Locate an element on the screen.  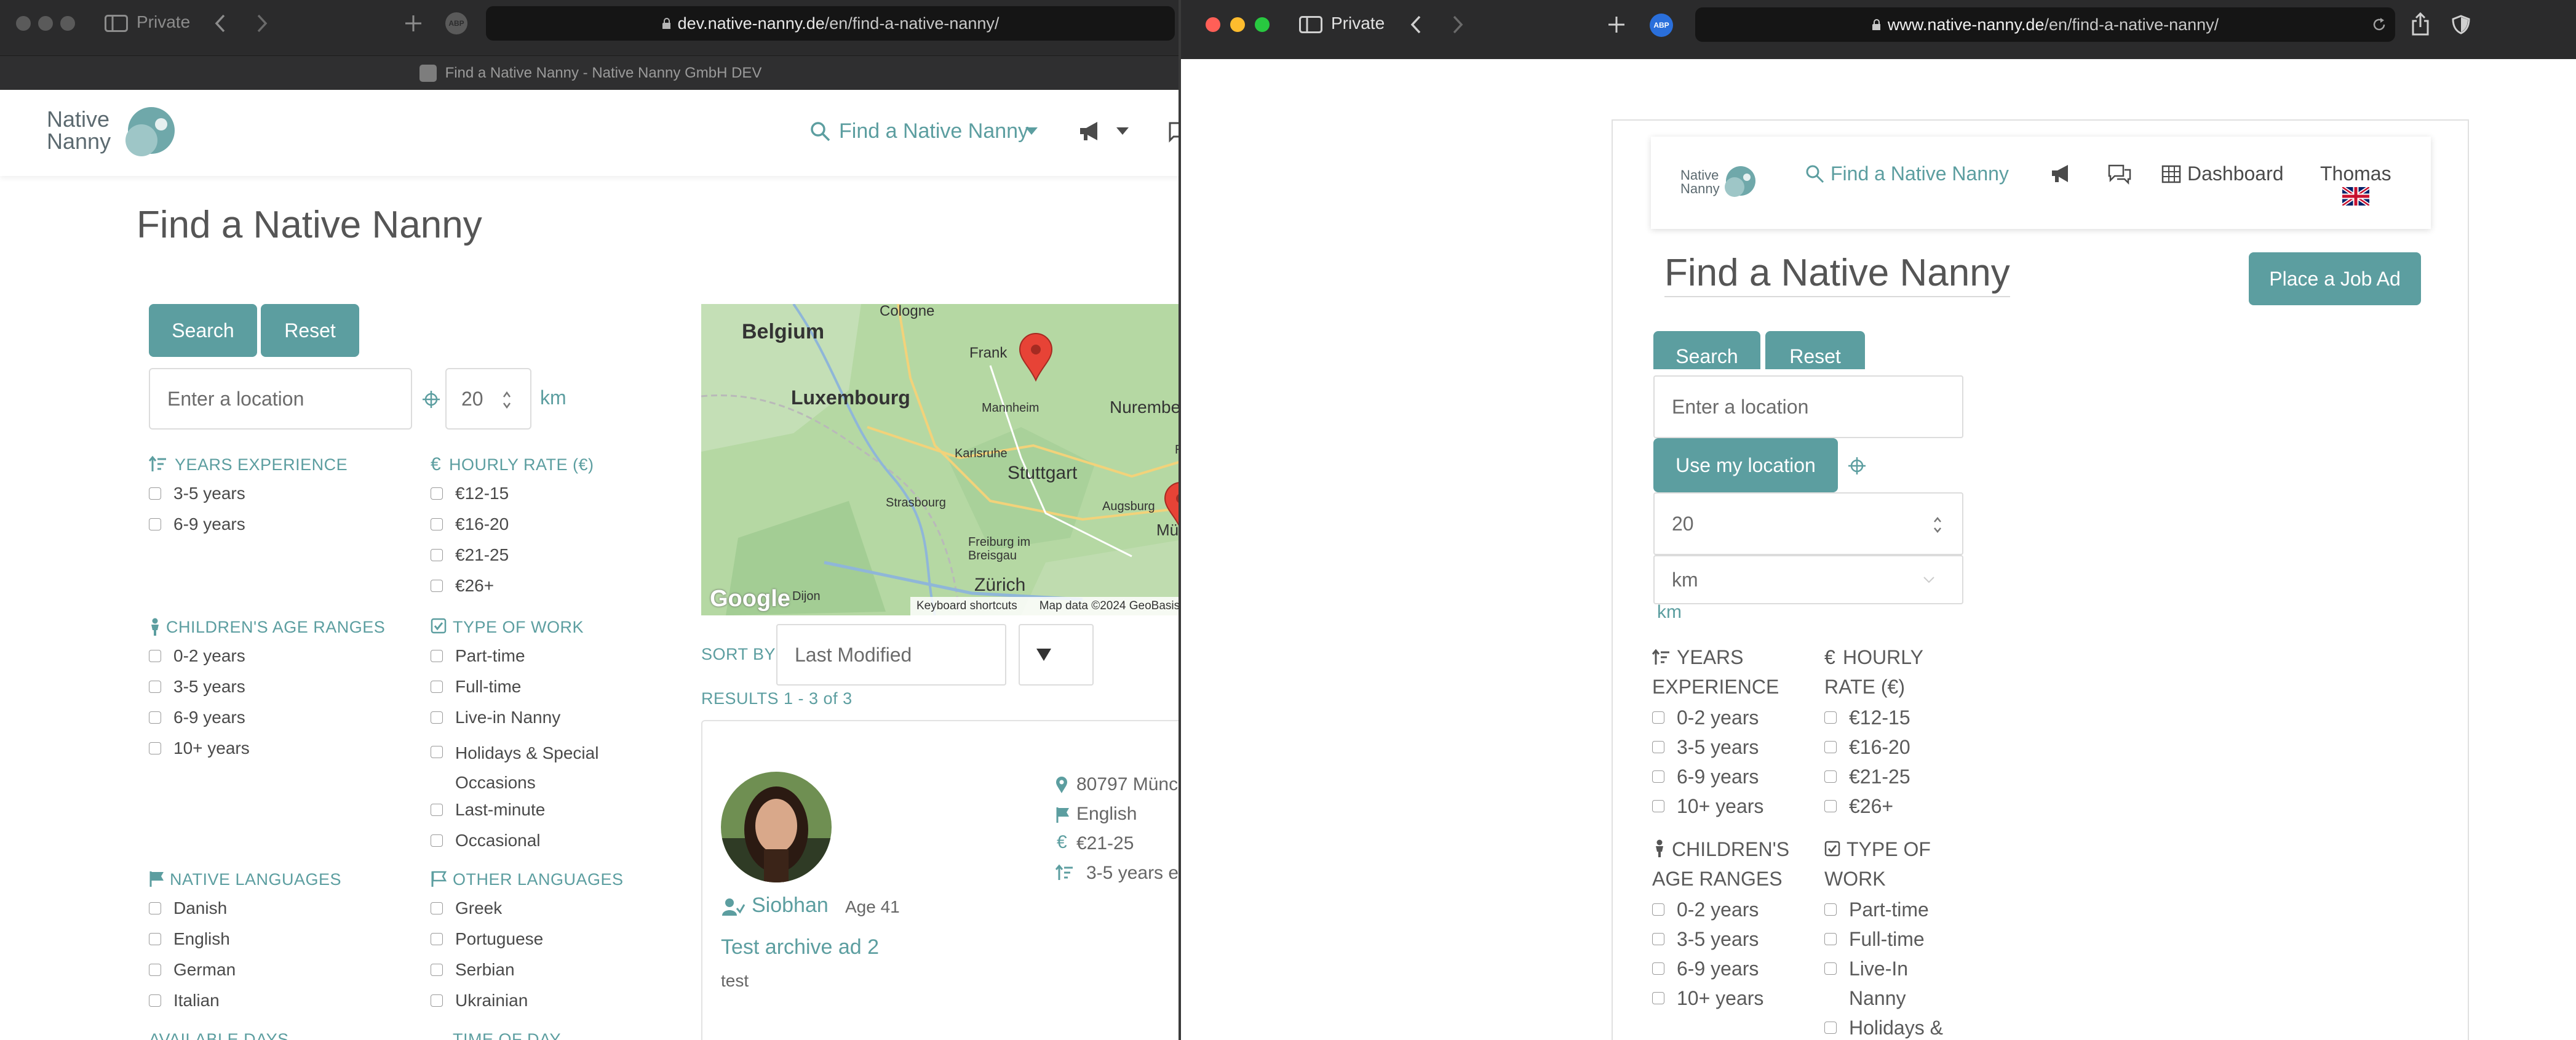
filter-native-language-option: English is located at coordinates (189, 939).